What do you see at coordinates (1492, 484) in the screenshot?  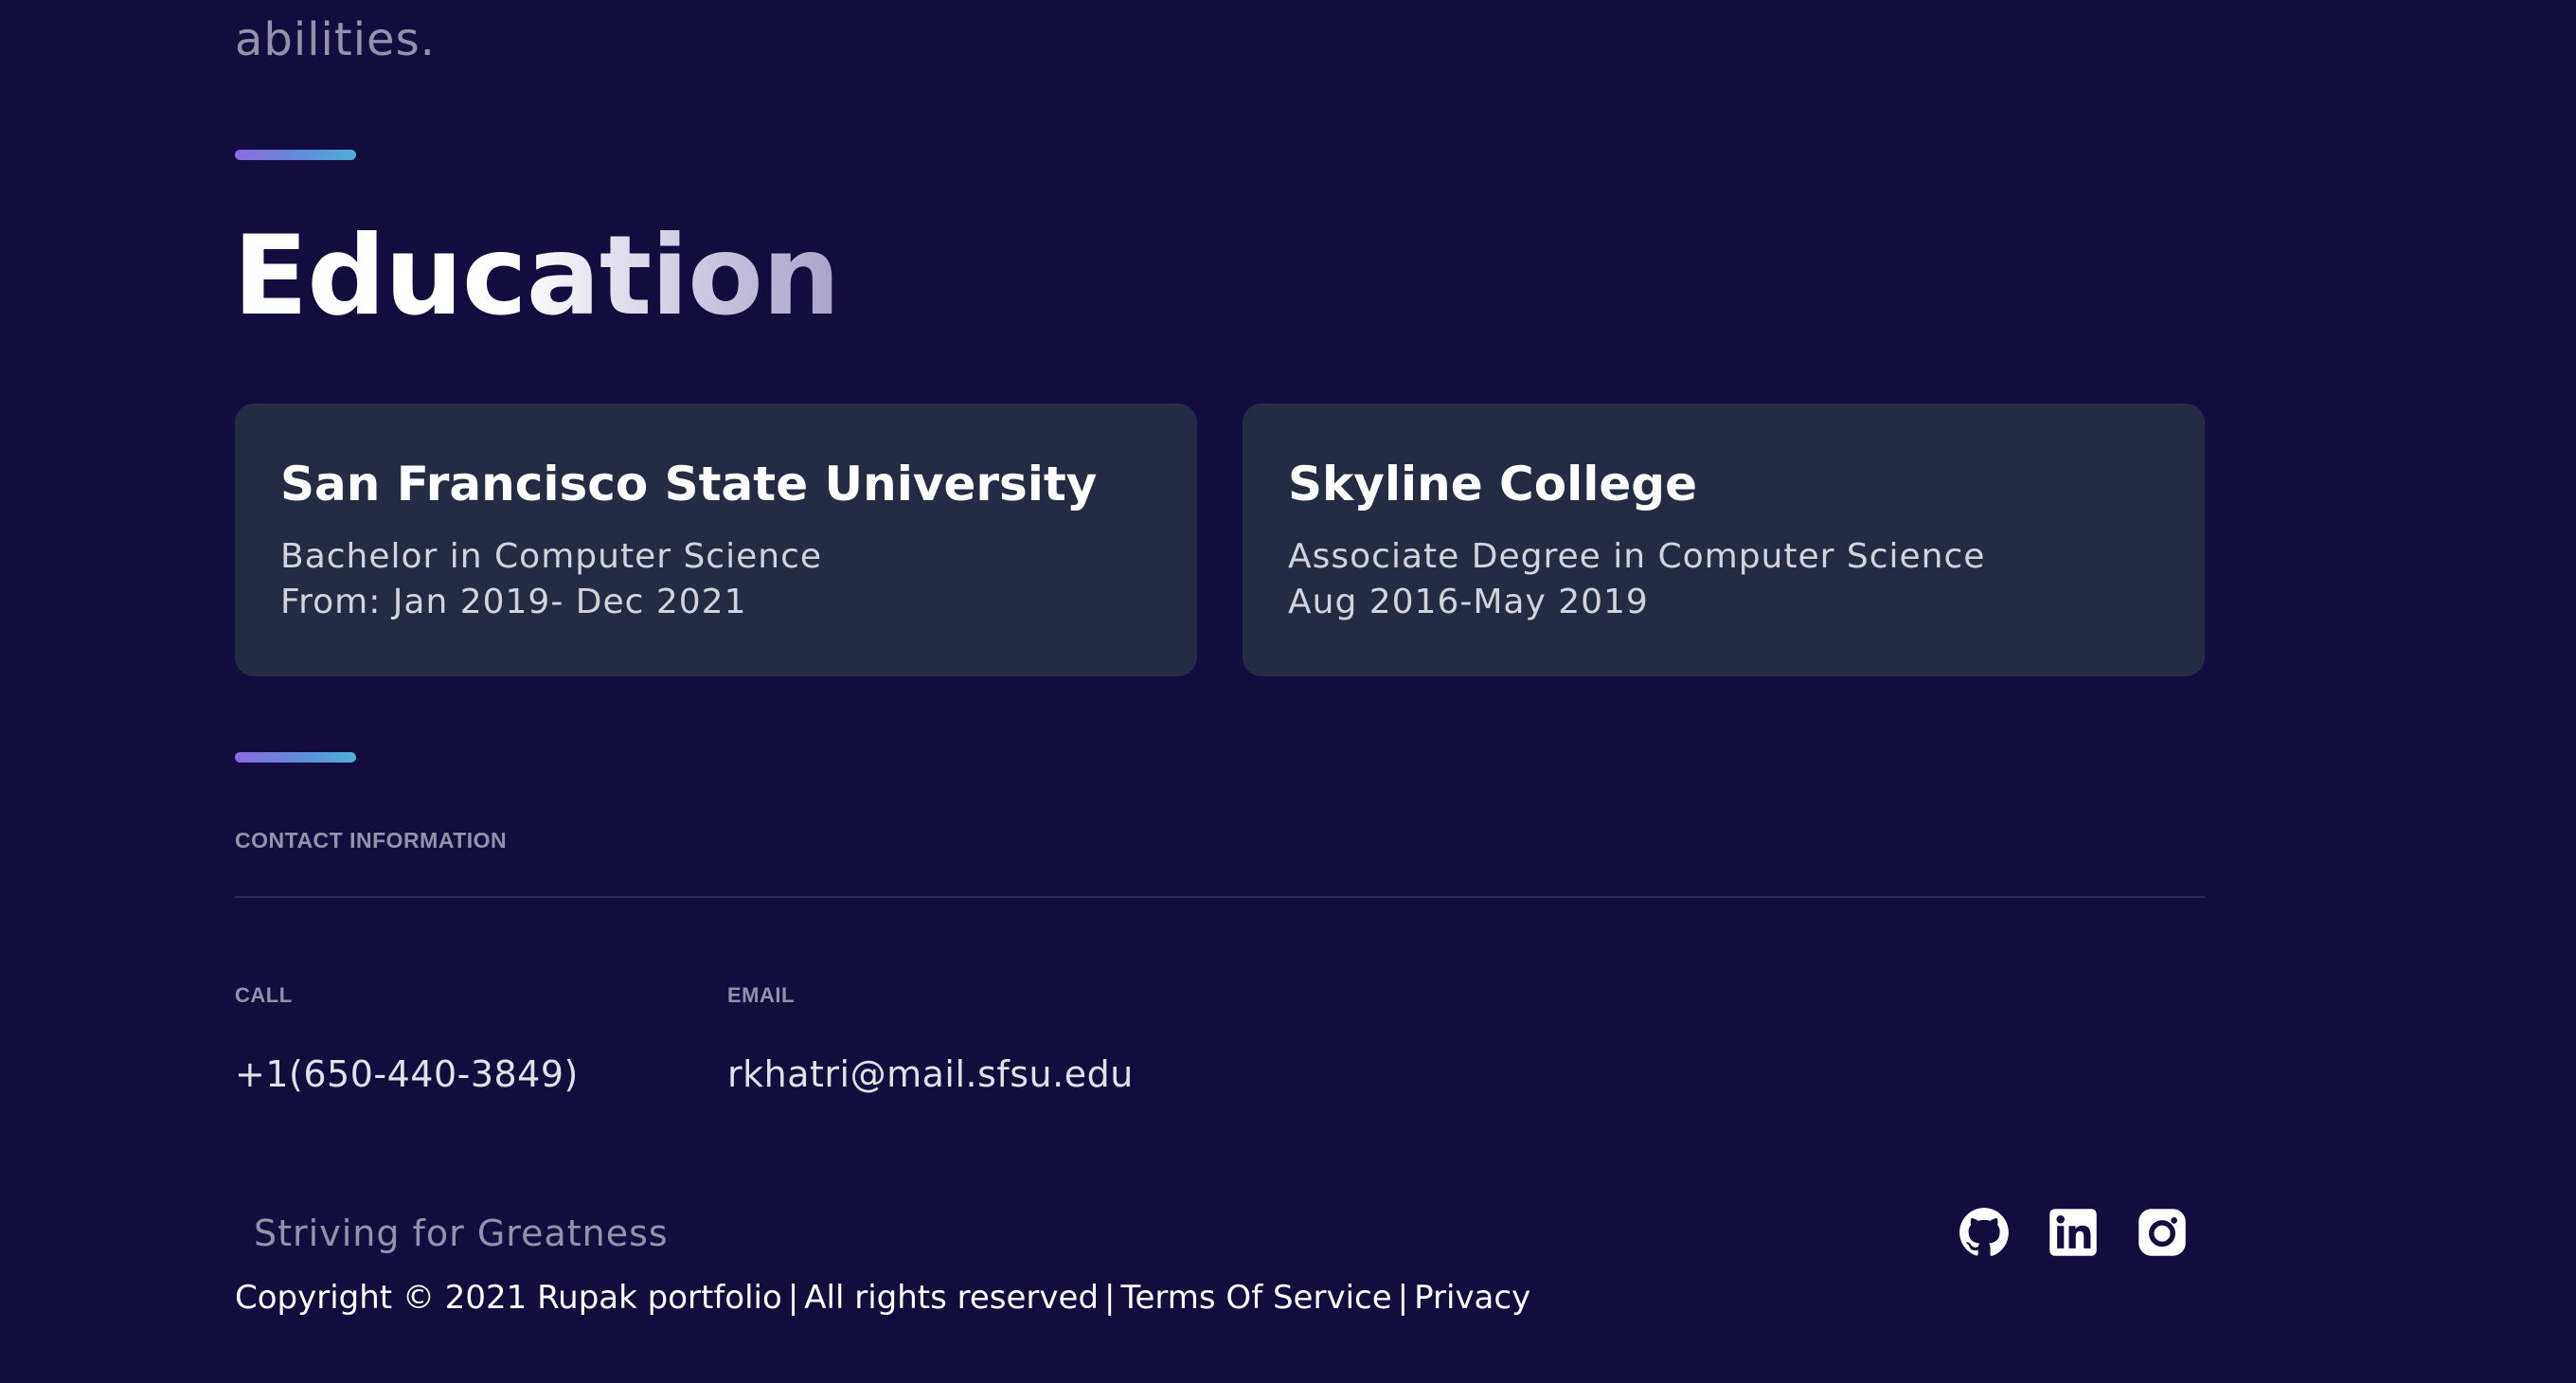 I see `school-name: Skyline College` at bounding box center [1492, 484].